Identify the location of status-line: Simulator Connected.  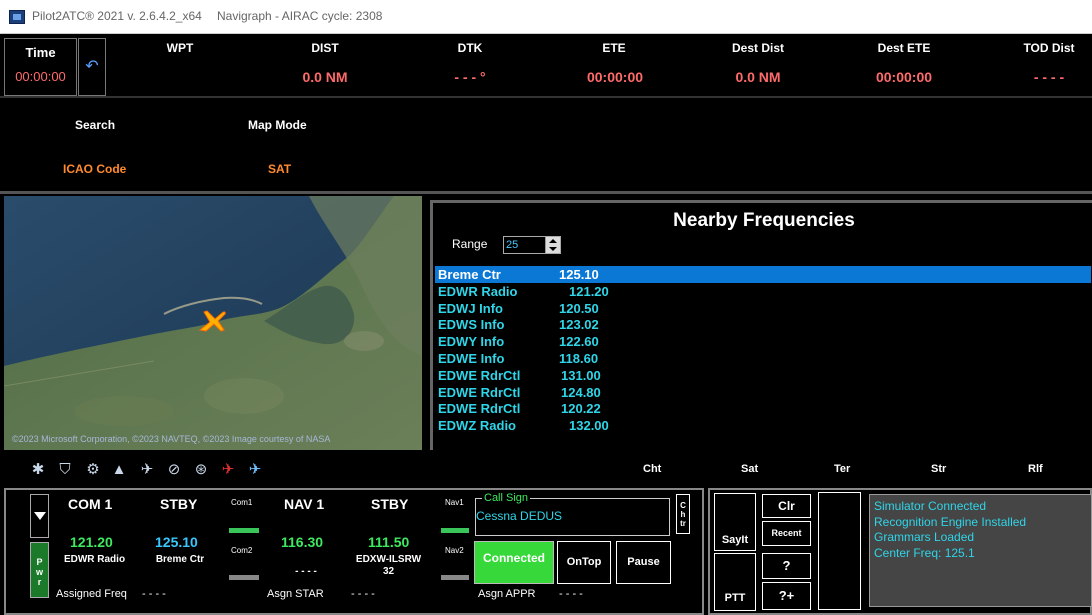
(930, 506).